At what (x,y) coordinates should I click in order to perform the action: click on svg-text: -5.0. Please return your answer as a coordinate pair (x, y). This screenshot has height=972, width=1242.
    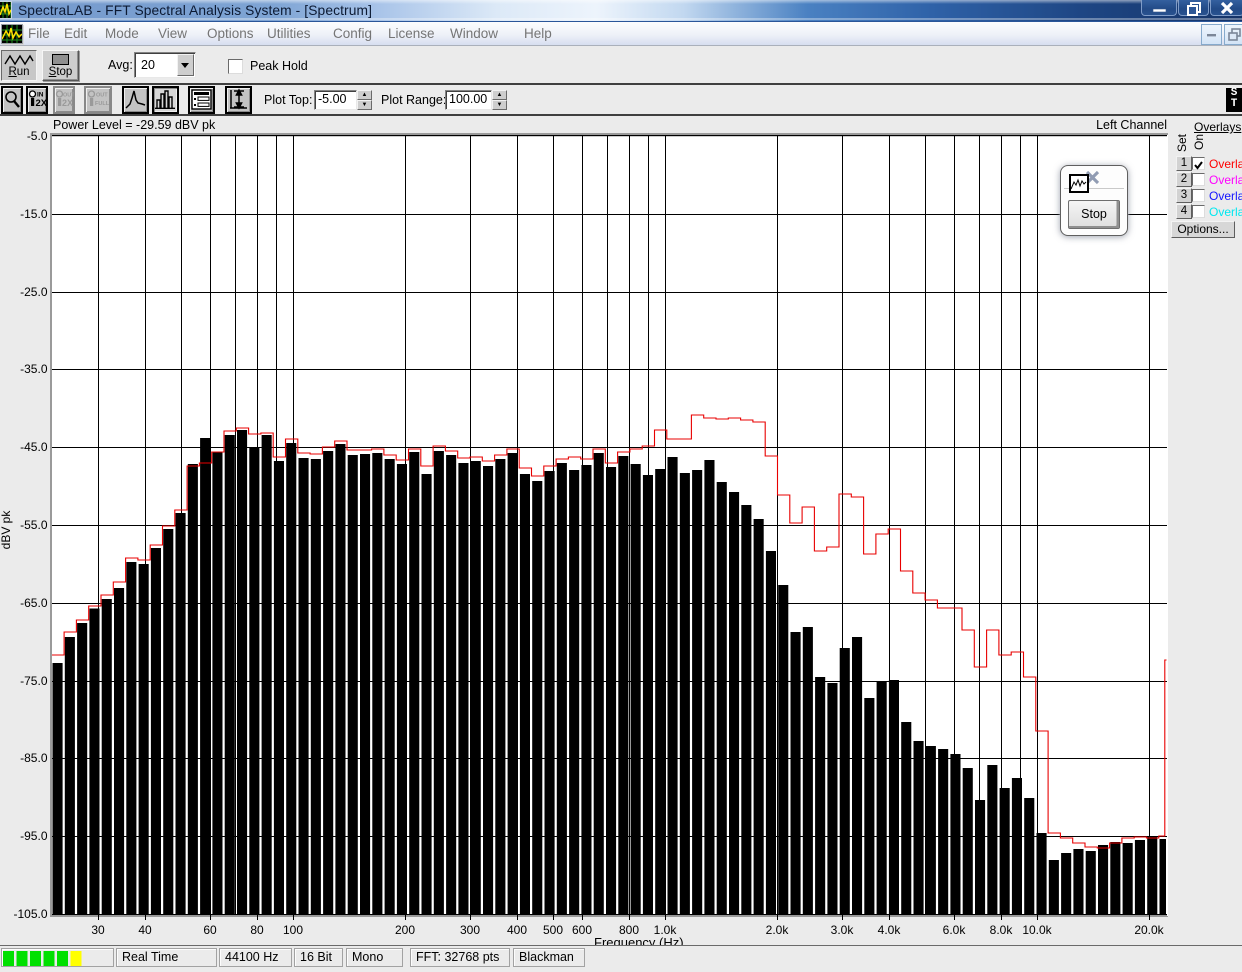
    Looking at the image, I should click on (37, 136).